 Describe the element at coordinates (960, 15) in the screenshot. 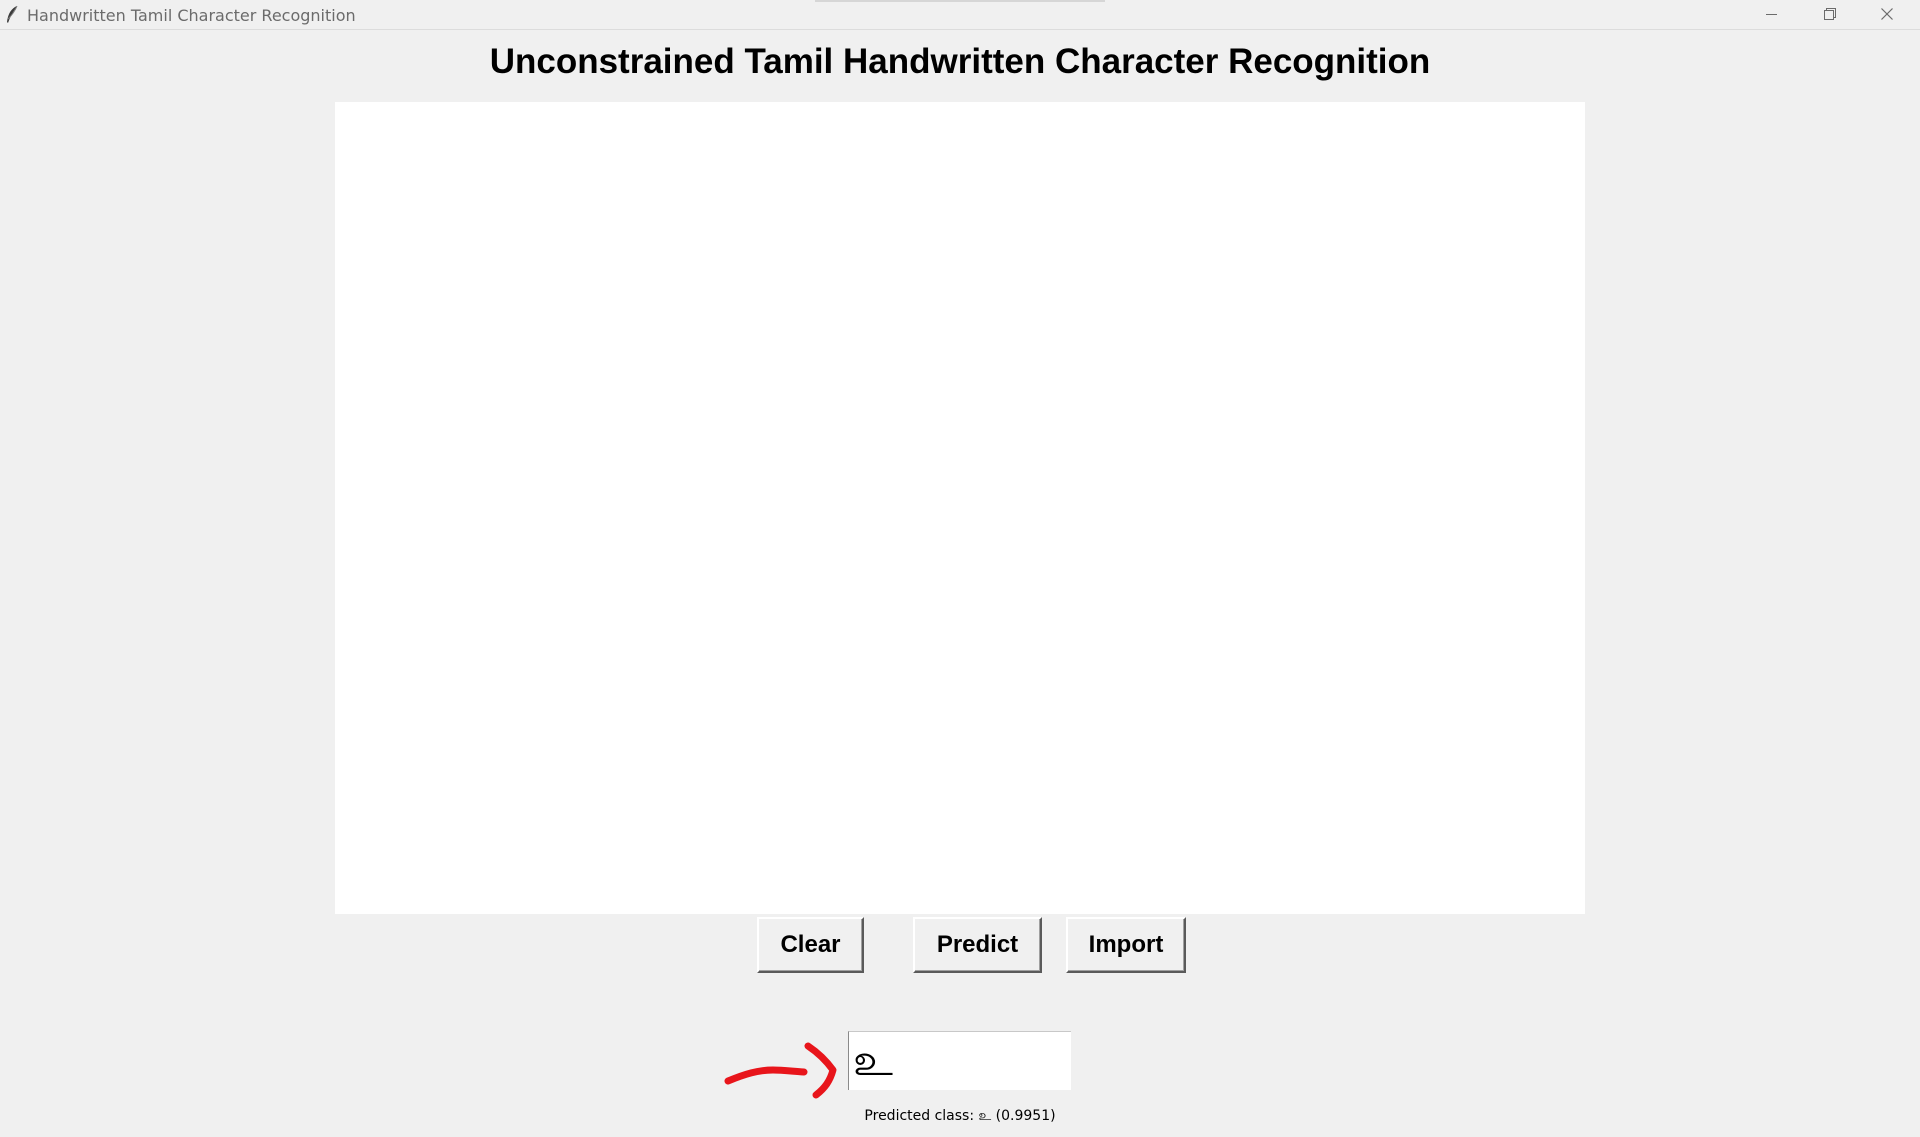

I see `window-titlebar: Handwritten Tamil Character Recognition` at that location.